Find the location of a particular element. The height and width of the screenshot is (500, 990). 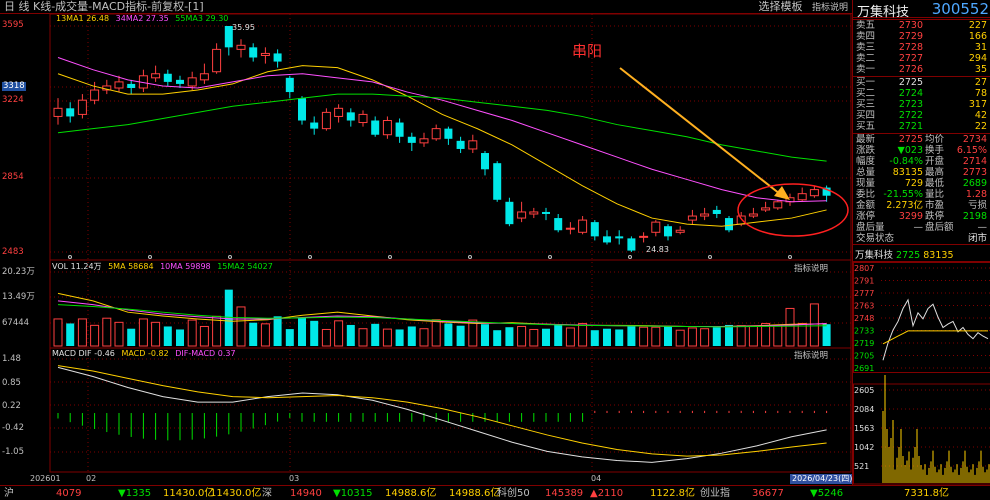

quote-price: 2725 is located at coordinates (910, 82).